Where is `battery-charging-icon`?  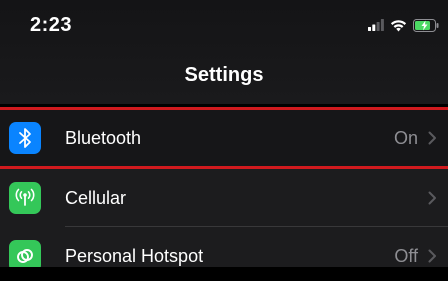 battery-charging-icon is located at coordinates (426, 25).